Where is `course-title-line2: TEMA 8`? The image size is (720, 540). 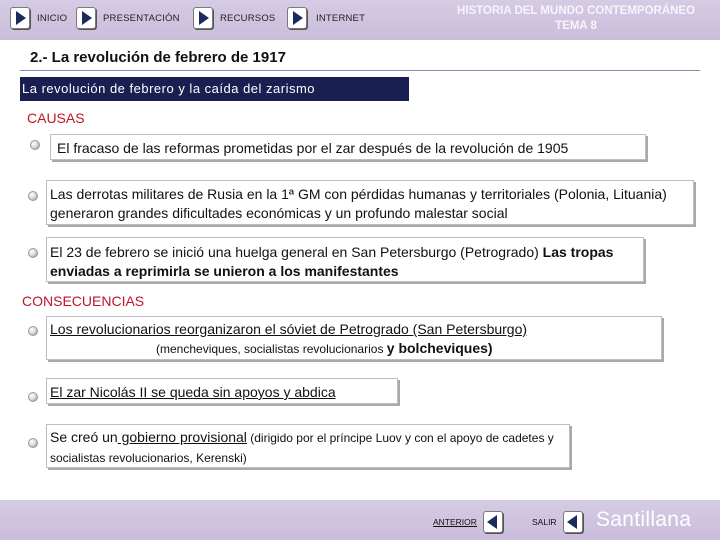 course-title-line2: TEMA 8 is located at coordinates (576, 26).